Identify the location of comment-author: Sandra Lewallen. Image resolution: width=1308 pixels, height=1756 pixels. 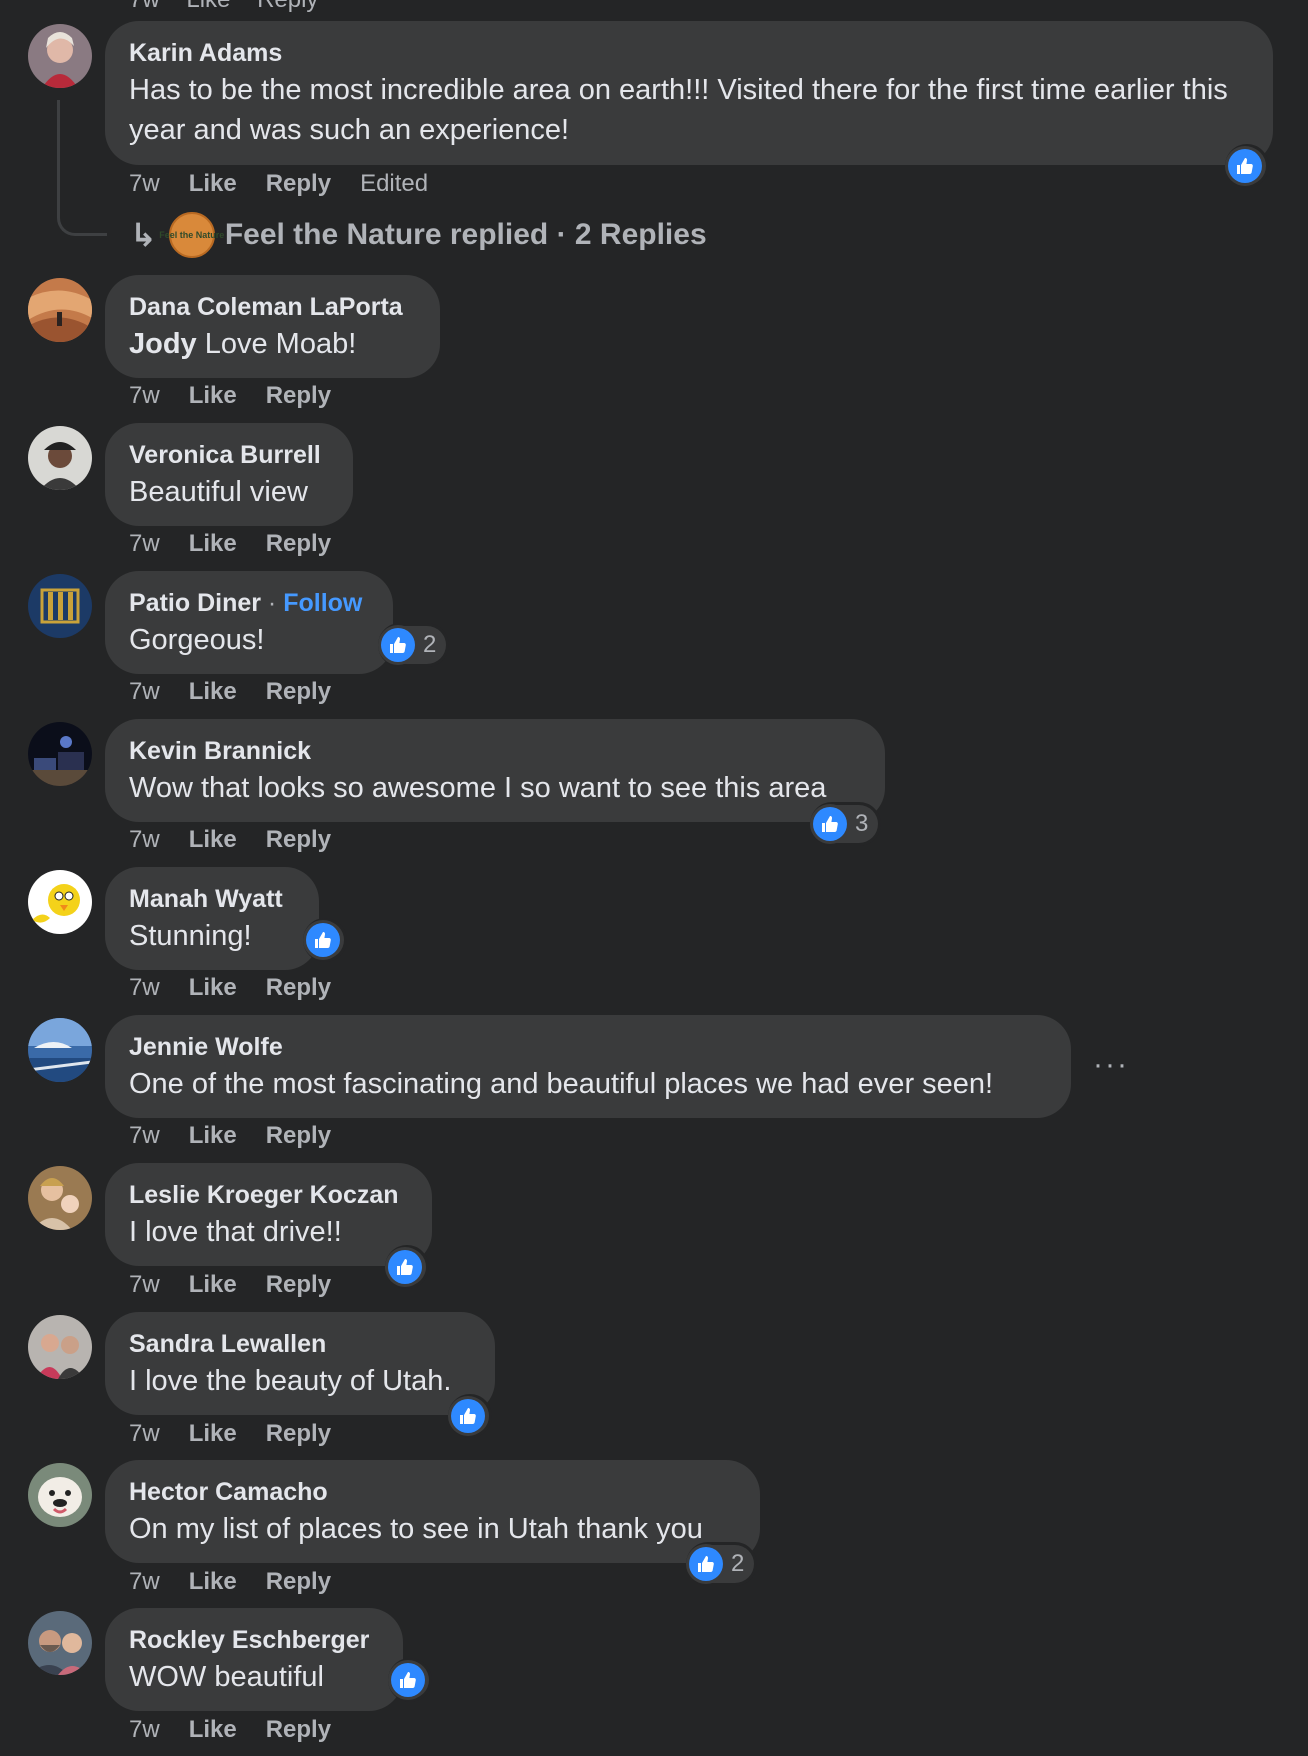
(300, 1344).